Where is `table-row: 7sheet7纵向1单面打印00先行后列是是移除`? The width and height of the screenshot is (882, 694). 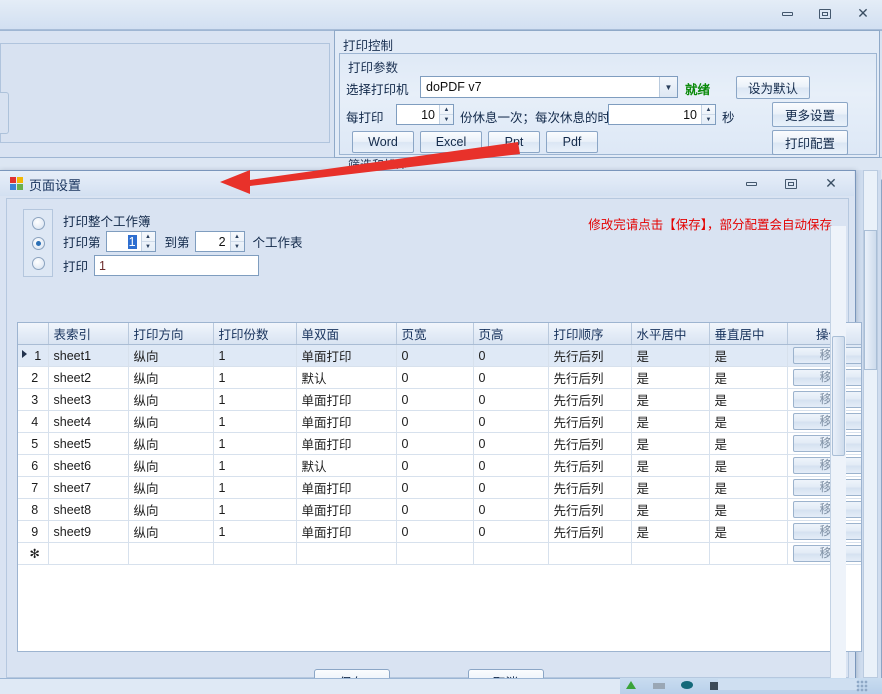
table-row: 7sheet7纵向1单面打印00先行后列是是移除 is located at coordinates (439, 487).